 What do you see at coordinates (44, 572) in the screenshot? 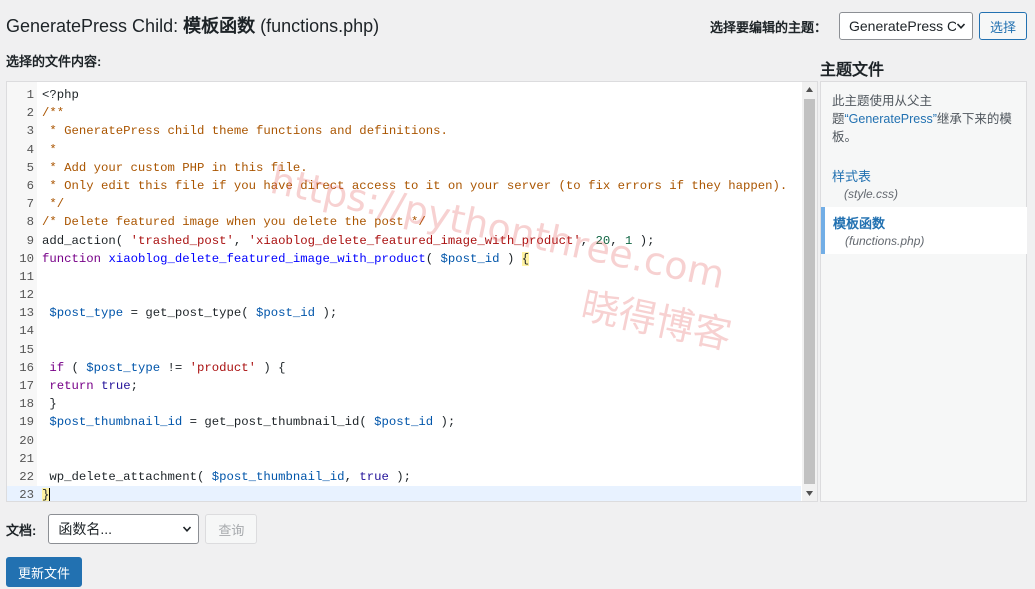
I see `update-file-button: 更新文件` at bounding box center [44, 572].